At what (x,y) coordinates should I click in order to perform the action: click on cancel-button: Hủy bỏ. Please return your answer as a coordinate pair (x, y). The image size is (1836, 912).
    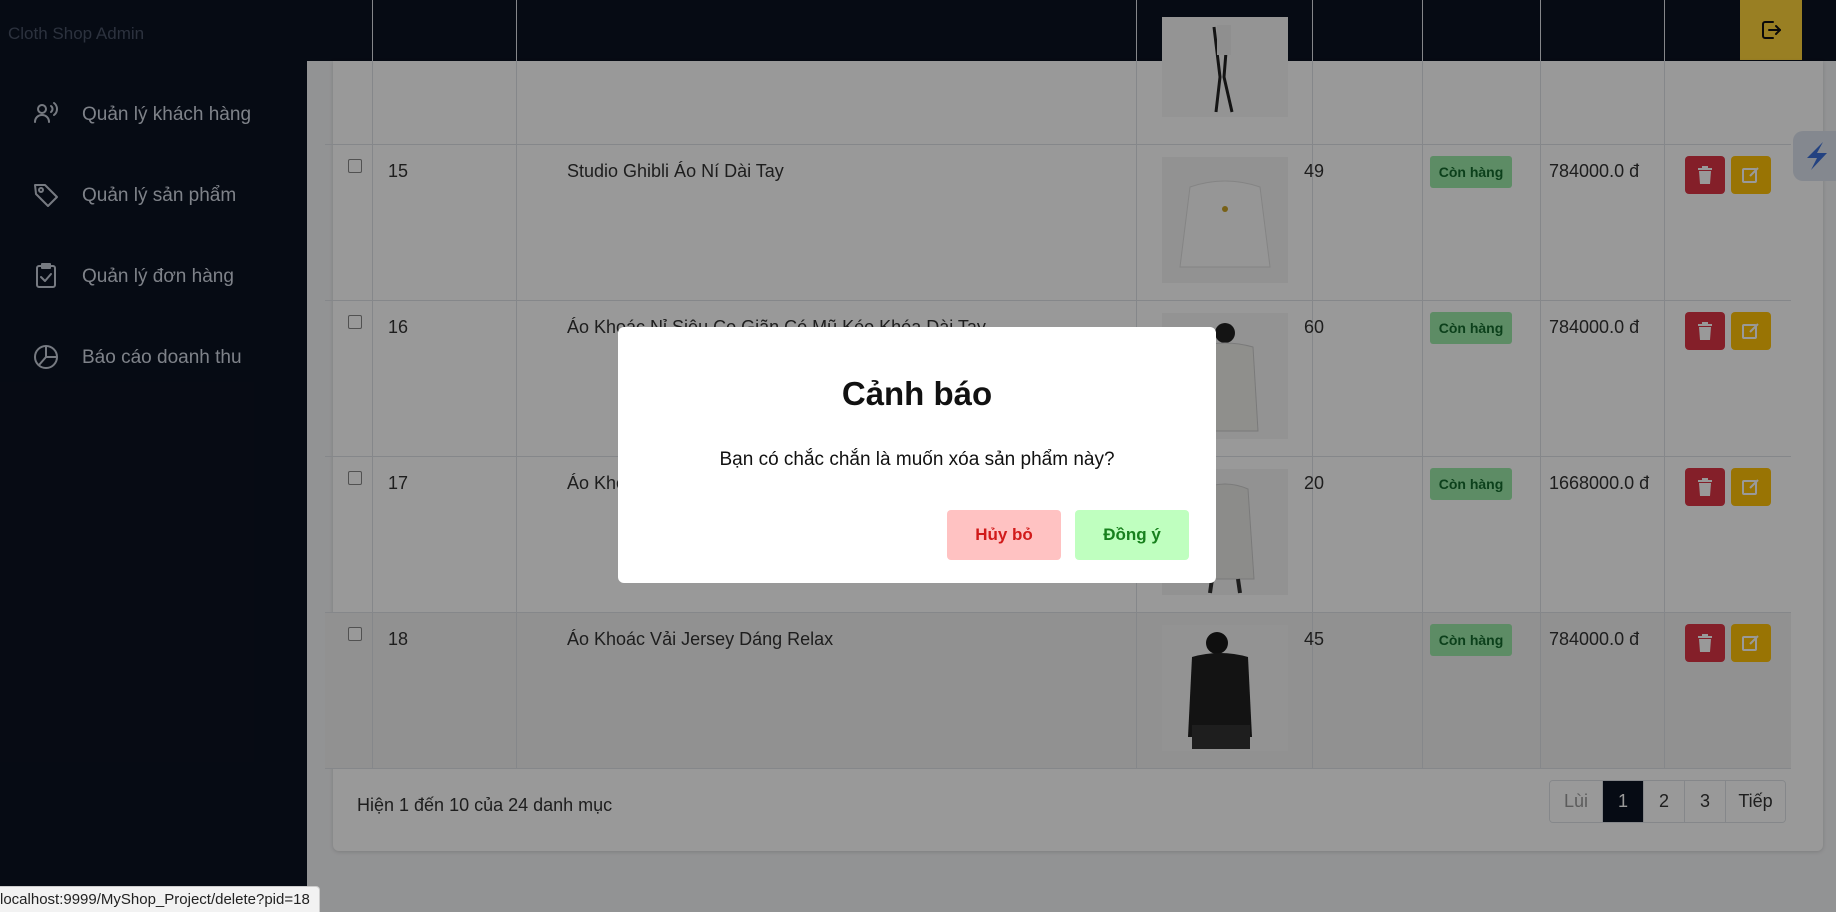
    Looking at the image, I should click on (1004, 535).